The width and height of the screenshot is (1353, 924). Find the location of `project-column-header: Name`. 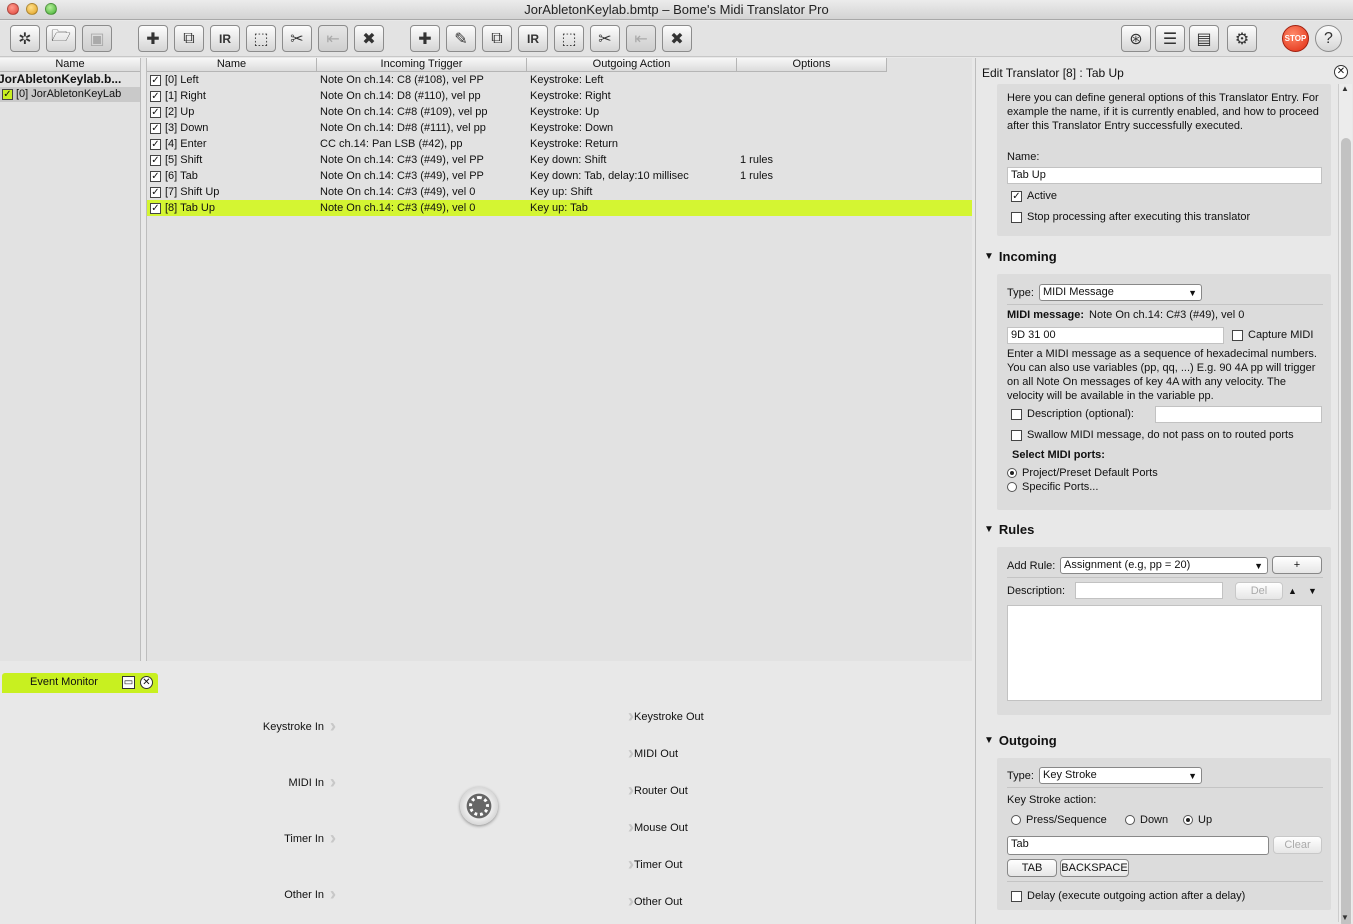

project-column-header: Name is located at coordinates (70, 65).